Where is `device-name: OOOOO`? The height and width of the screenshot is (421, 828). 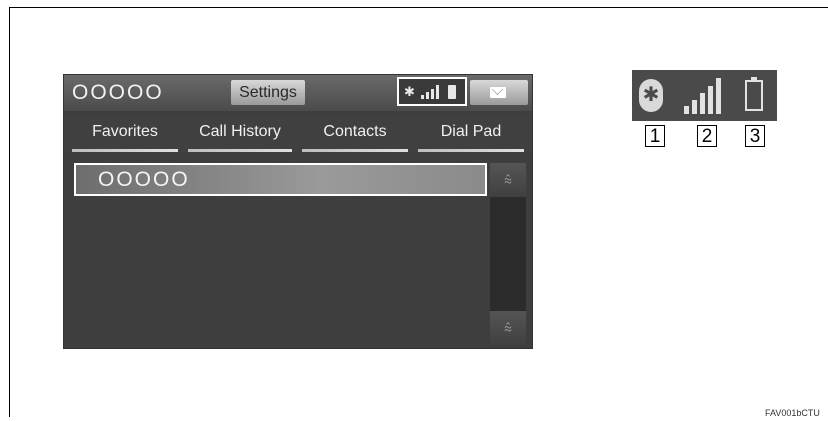
device-name: OOOOO is located at coordinates (118, 92).